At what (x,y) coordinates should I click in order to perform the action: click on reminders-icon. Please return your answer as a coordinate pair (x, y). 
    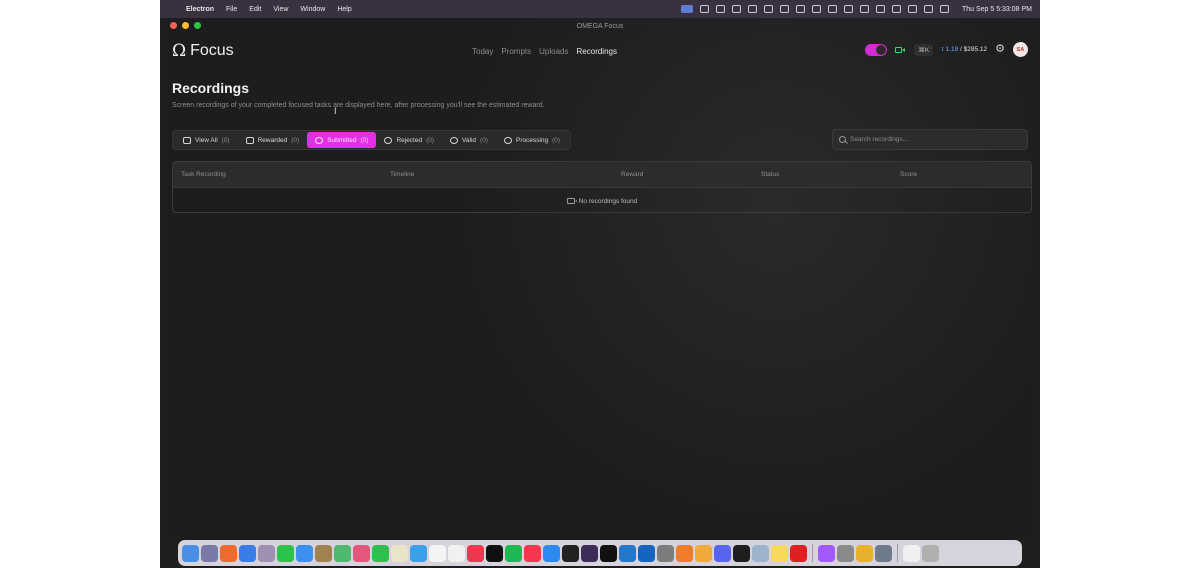
    Looking at the image, I should click on (456, 553).